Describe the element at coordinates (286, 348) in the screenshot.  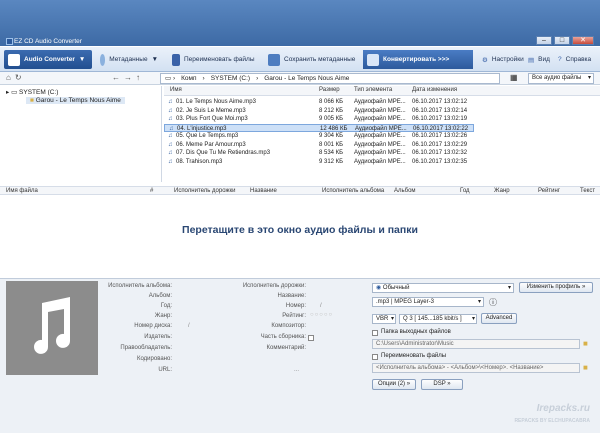
I see `label-comment: Комментарий:` at that location.